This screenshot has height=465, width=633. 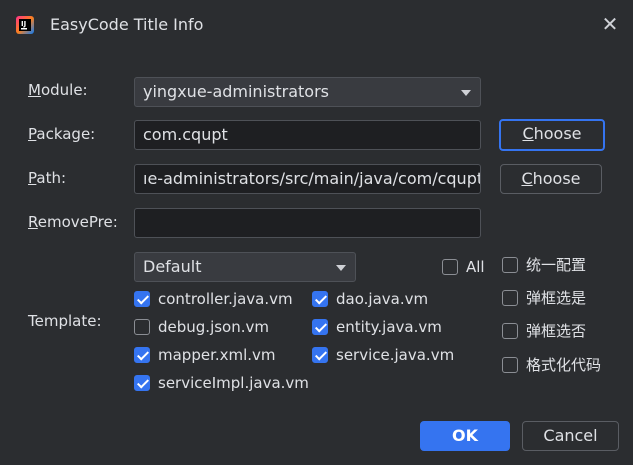 What do you see at coordinates (463, 267) in the screenshot?
I see `template-all-checkbox: All` at bounding box center [463, 267].